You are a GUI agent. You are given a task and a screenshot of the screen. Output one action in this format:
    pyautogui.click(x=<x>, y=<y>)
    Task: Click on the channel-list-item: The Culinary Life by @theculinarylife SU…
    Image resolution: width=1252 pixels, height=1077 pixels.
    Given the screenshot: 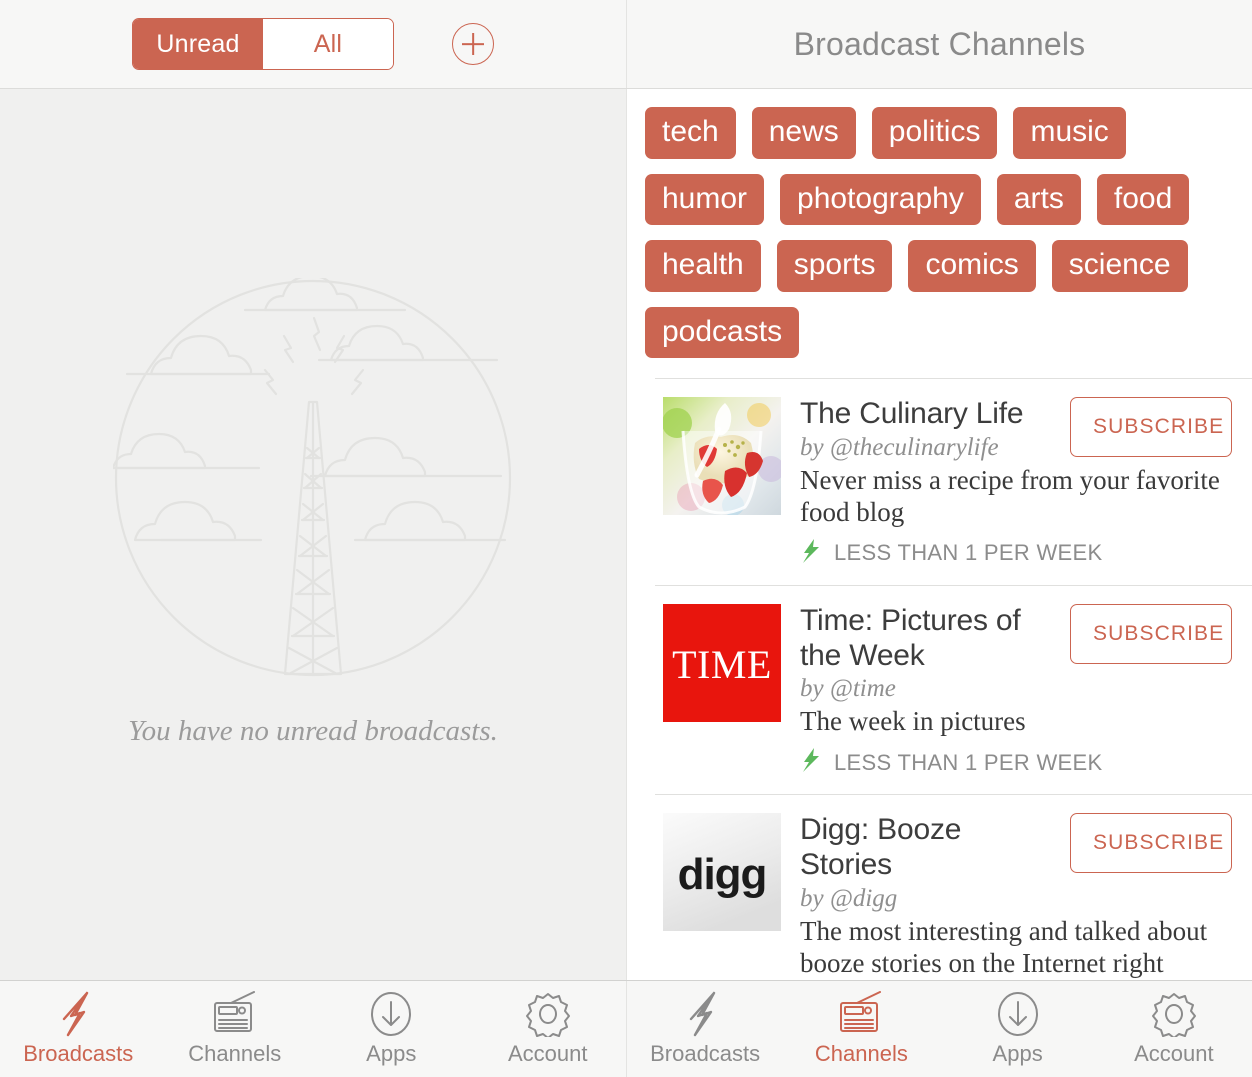 What is the action you would take?
    pyautogui.click(x=953, y=481)
    